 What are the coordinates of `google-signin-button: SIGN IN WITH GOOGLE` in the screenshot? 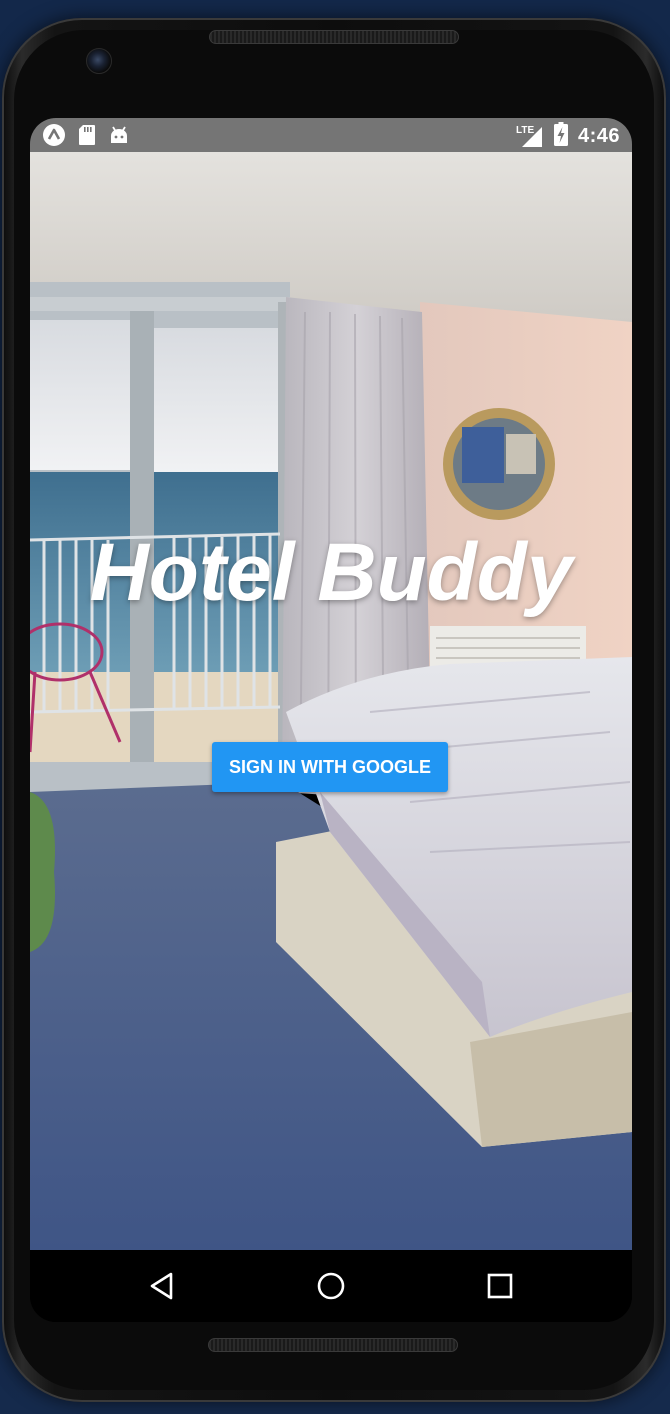 It's located at (330, 767).